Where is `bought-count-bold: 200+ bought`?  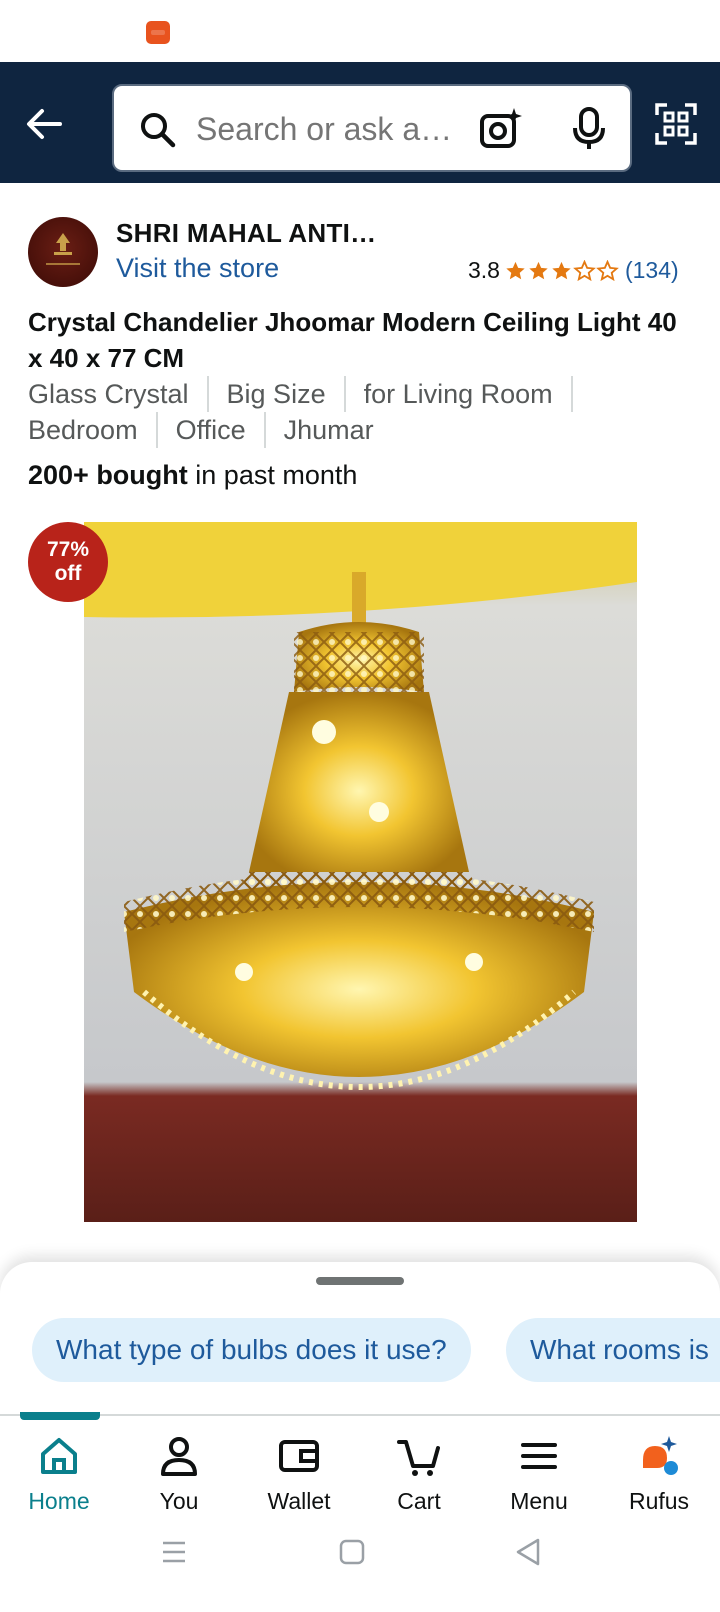 bought-count-bold: 200+ bought is located at coordinates (108, 475).